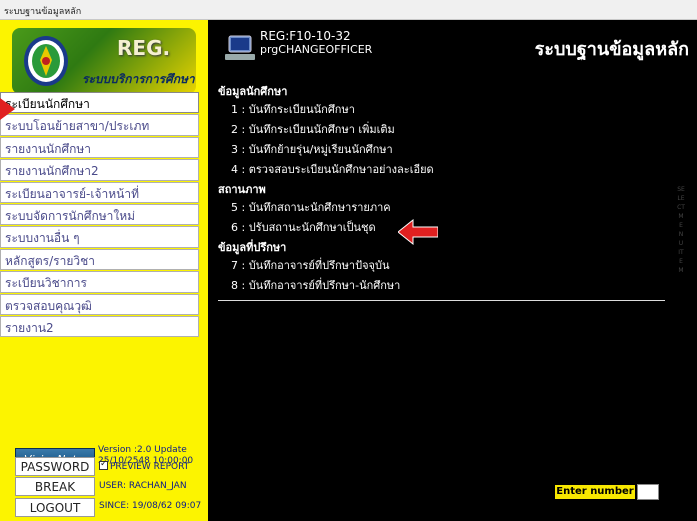  What do you see at coordinates (99, 147) in the screenshot?
I see `menu-item-student-report: รายงานนักศึกษา` at bounding box center [99, 147].